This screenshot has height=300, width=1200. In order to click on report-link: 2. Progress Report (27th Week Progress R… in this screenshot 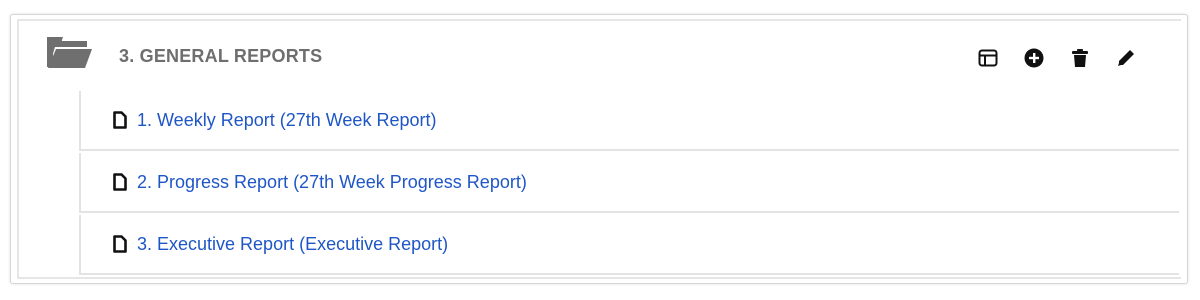, I will do `click(332, 182)`.